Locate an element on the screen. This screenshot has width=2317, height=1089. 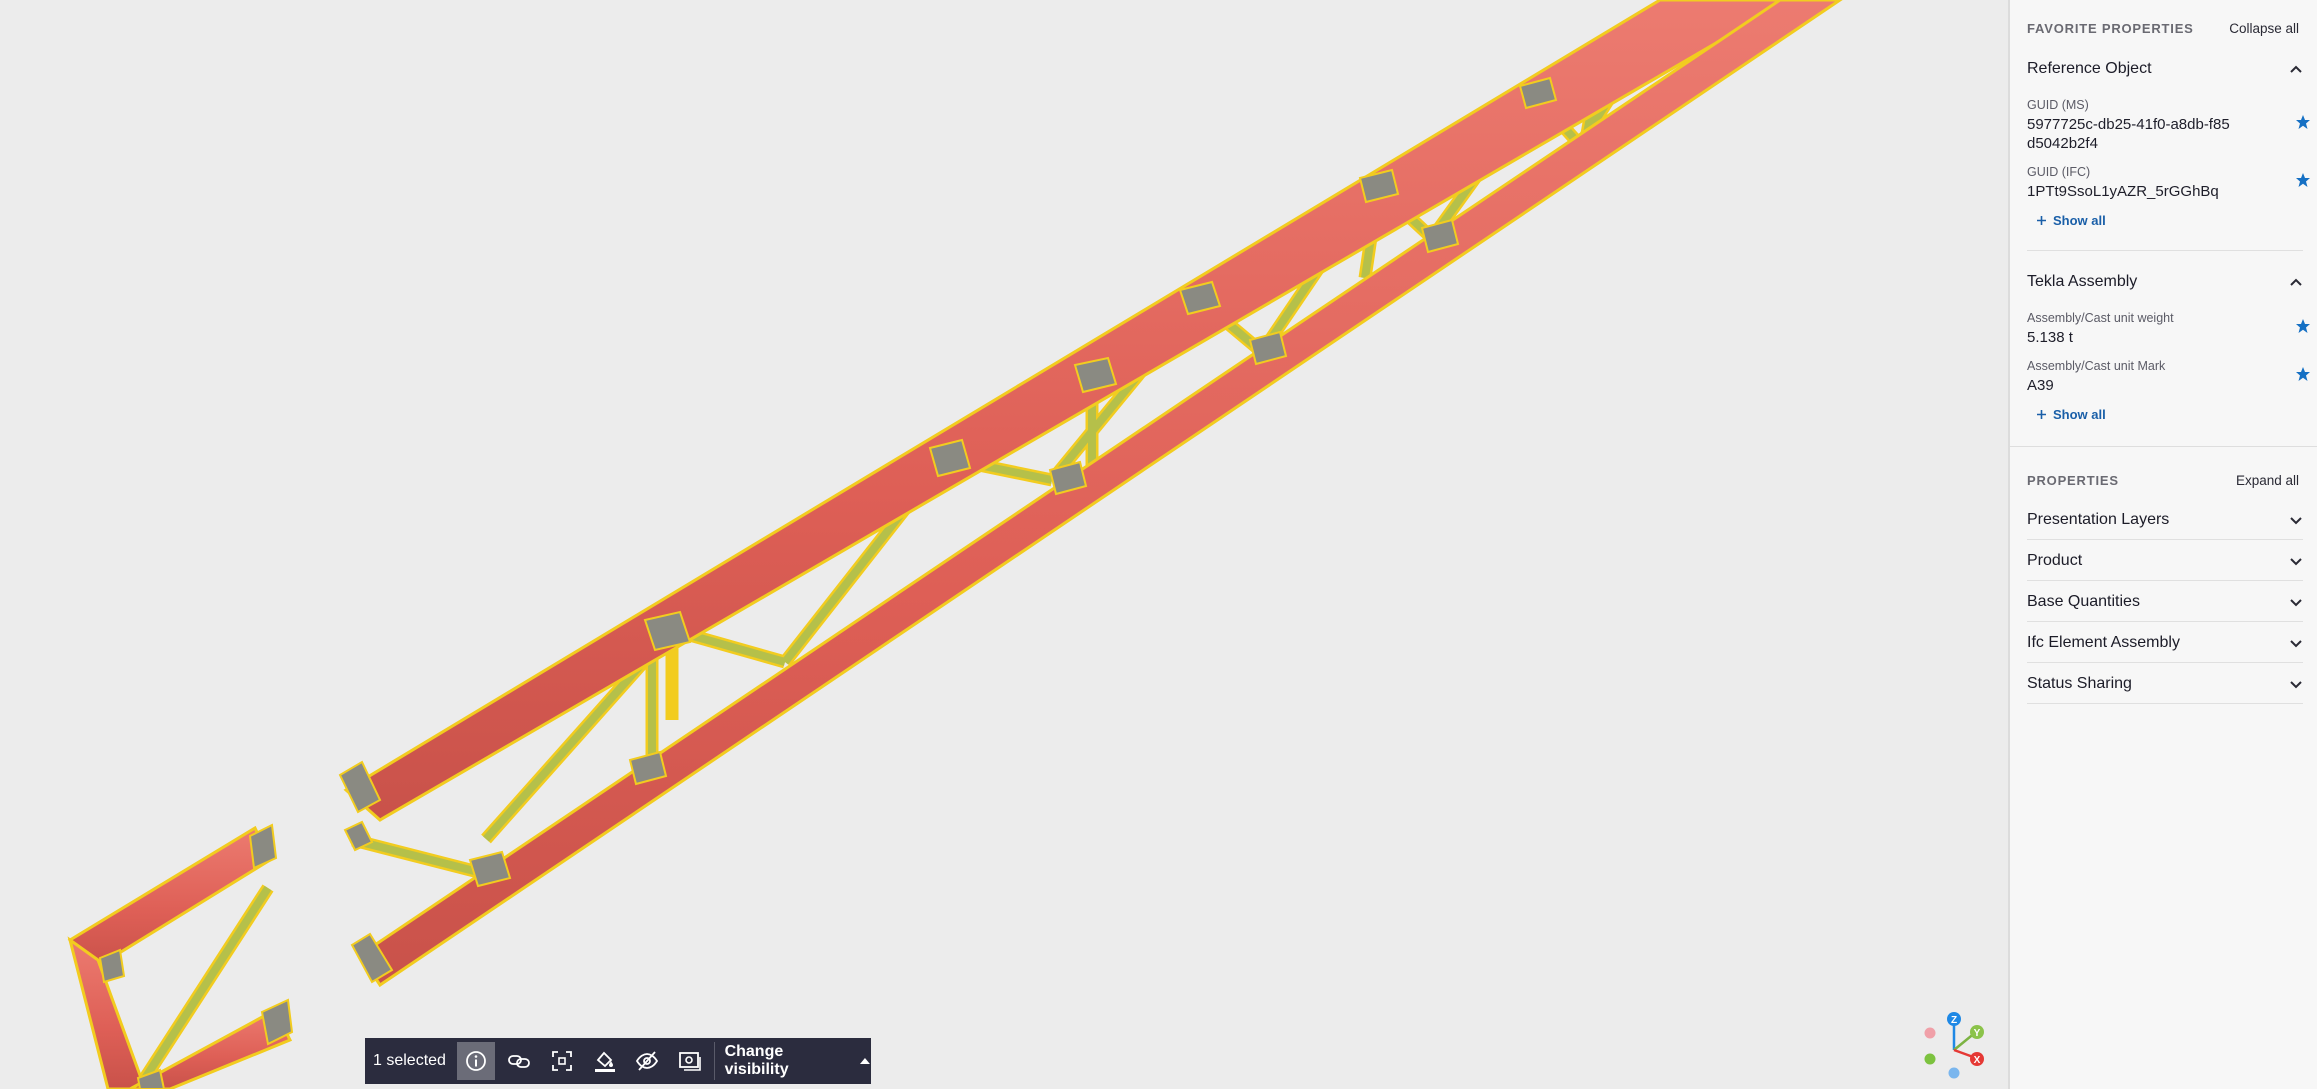
hide-icon is located at coordinates (647, 1061).